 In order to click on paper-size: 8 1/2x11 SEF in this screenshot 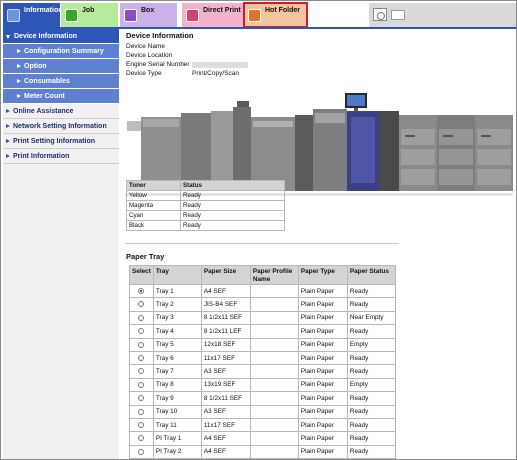, I will do `click(225, 318)`.